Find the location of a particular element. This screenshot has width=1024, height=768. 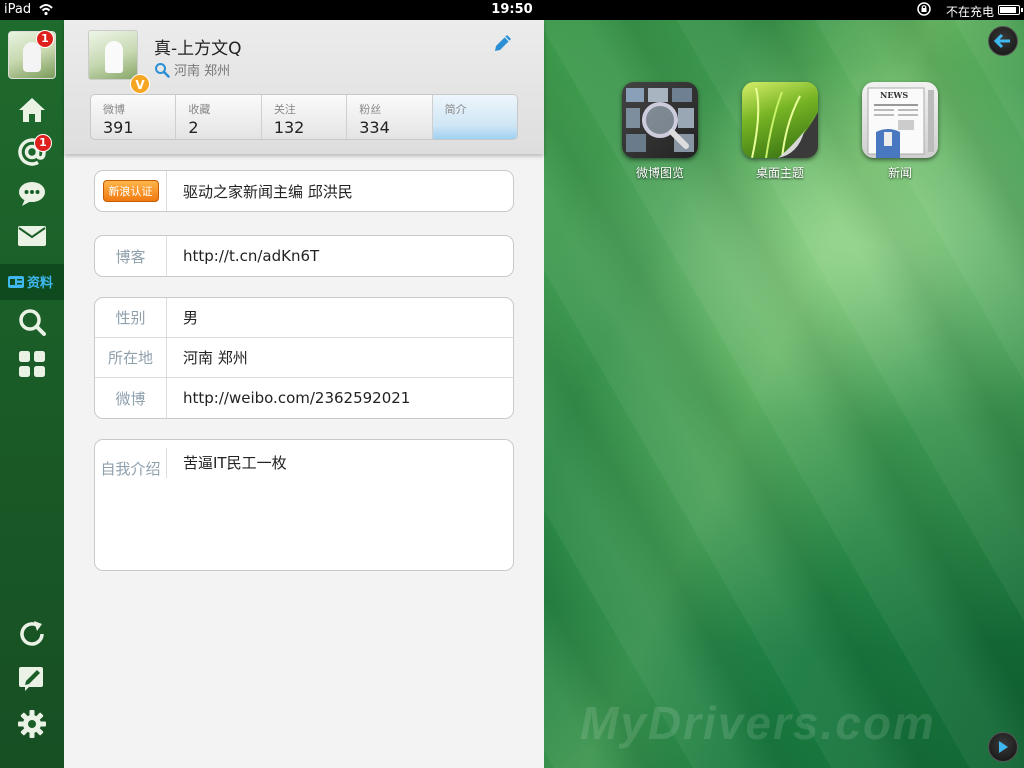

news-icon: NEWS is located at coordinates (900, 120).